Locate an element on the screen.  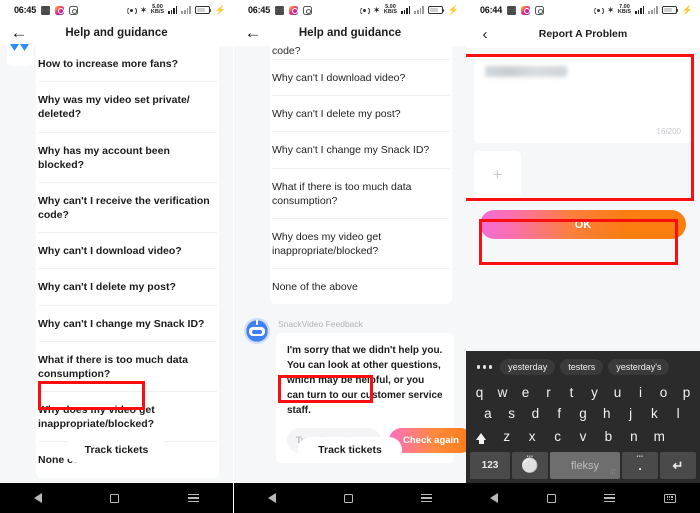
key-i: i is located at coordinates (640, 392).